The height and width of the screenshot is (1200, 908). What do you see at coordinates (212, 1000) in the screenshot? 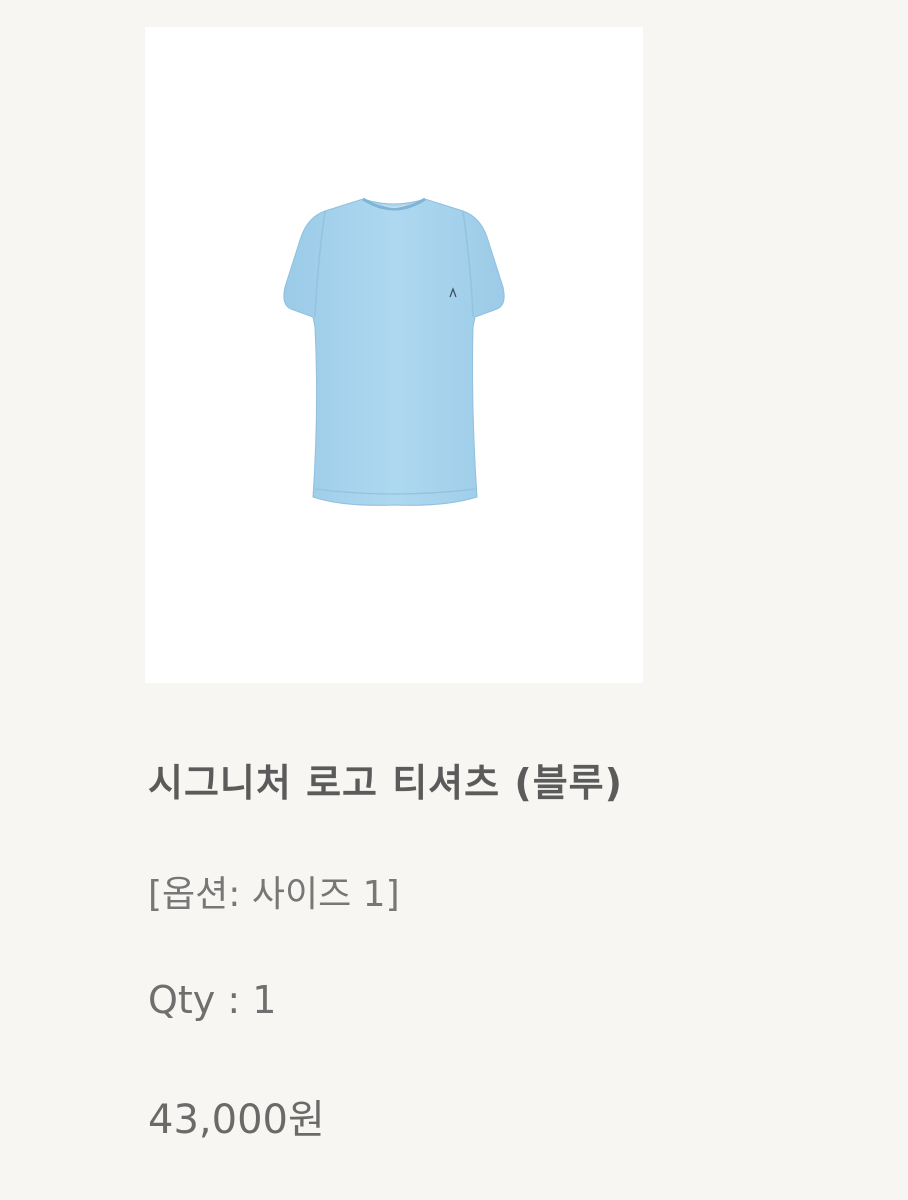
I see `quantity-label: Qty : 1` at bounding box center [212, 1000].